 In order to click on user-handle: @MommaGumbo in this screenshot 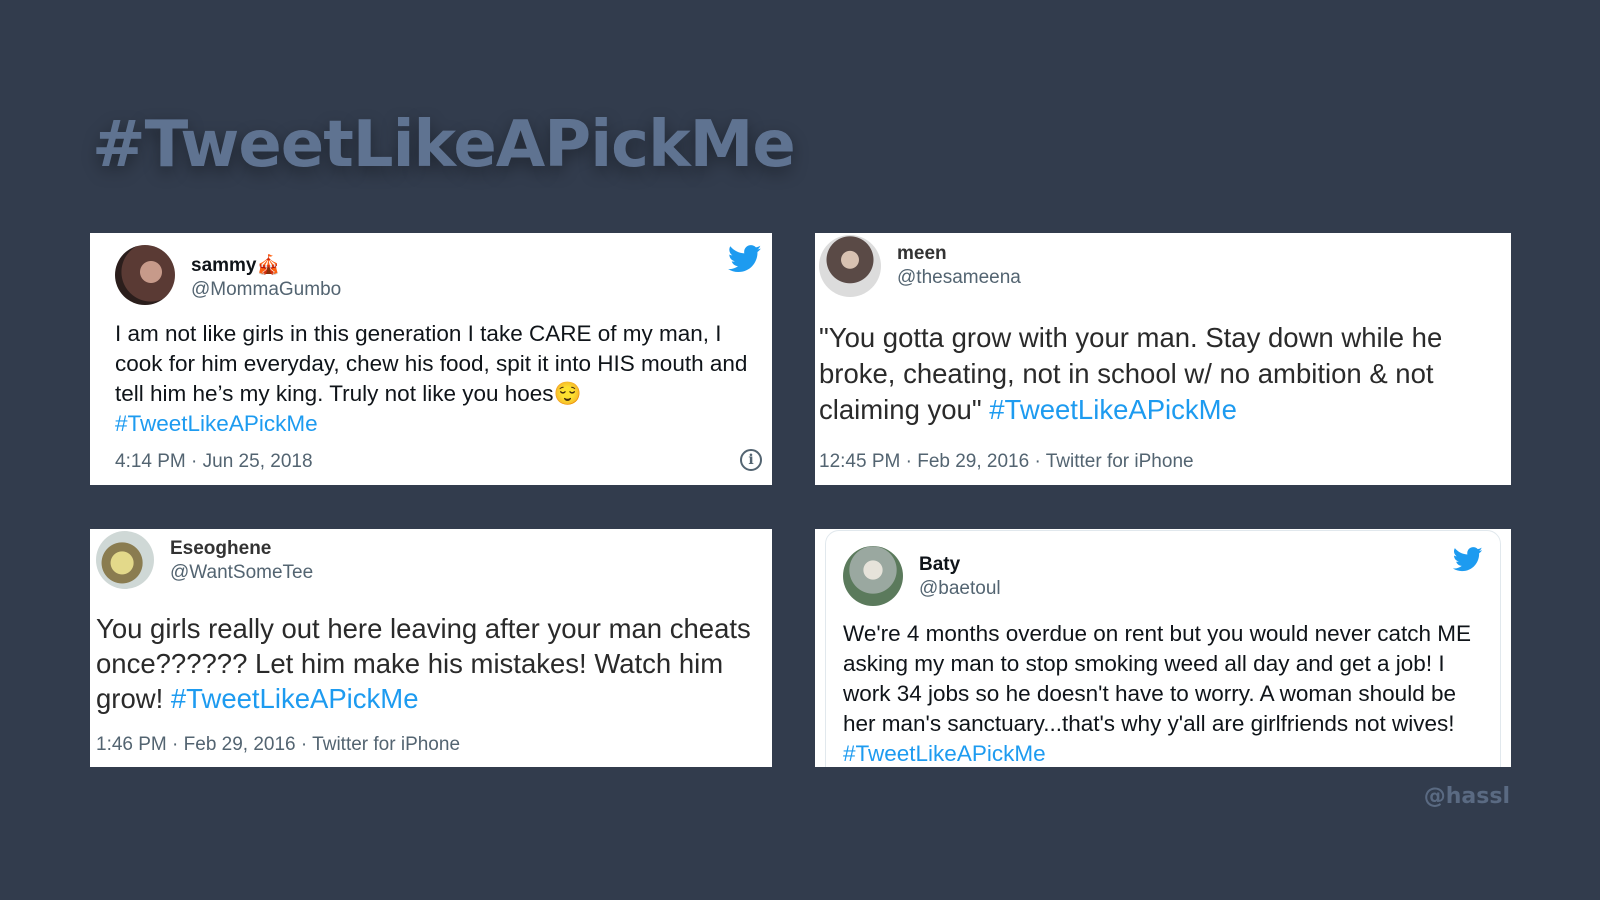, I will do `click(266, 289)`.